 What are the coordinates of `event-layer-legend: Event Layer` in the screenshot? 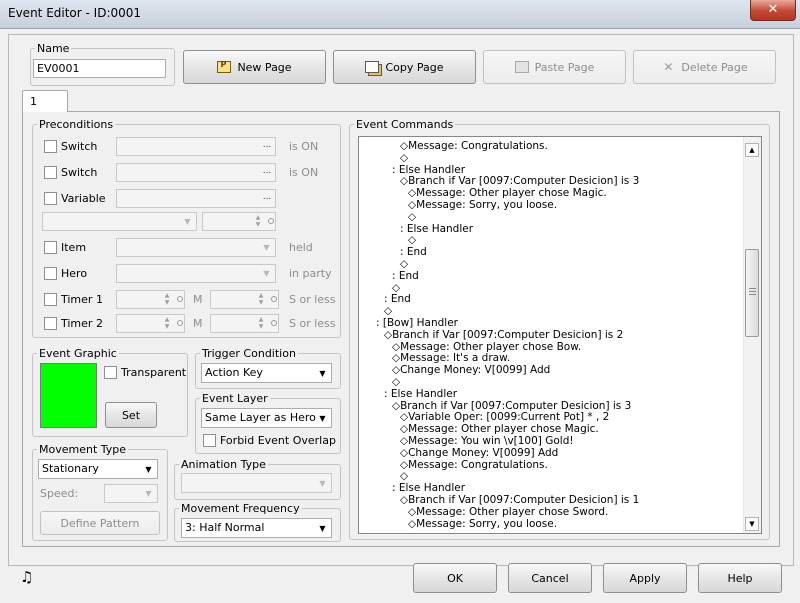 It's located at (235, 398).